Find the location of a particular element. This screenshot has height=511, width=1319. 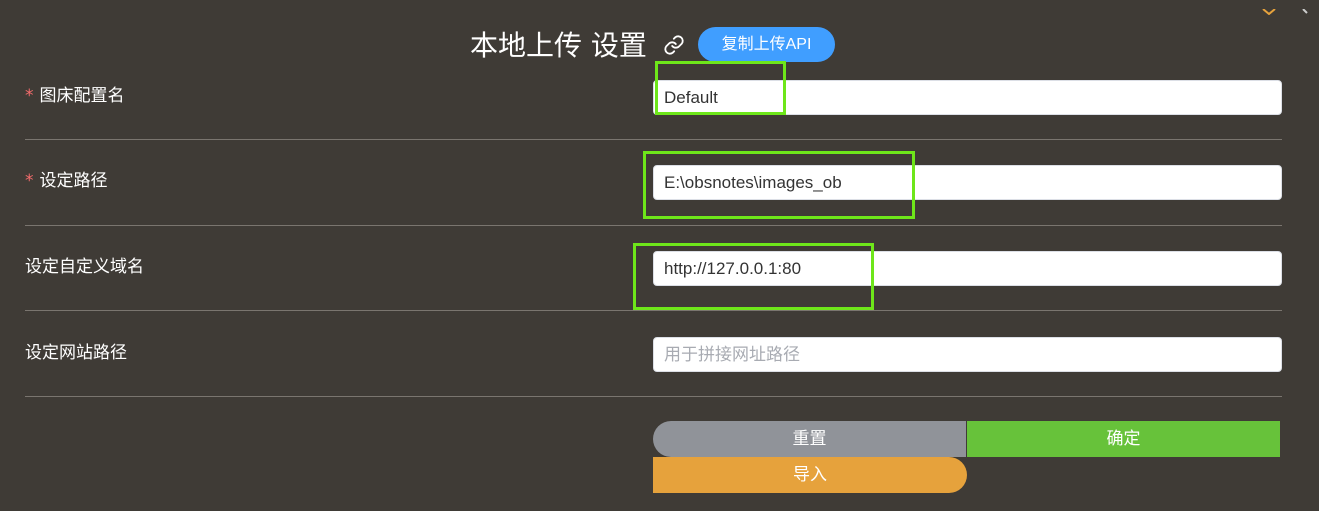

page-title: 本地上传 设置 is located at coordinates (558, 45).